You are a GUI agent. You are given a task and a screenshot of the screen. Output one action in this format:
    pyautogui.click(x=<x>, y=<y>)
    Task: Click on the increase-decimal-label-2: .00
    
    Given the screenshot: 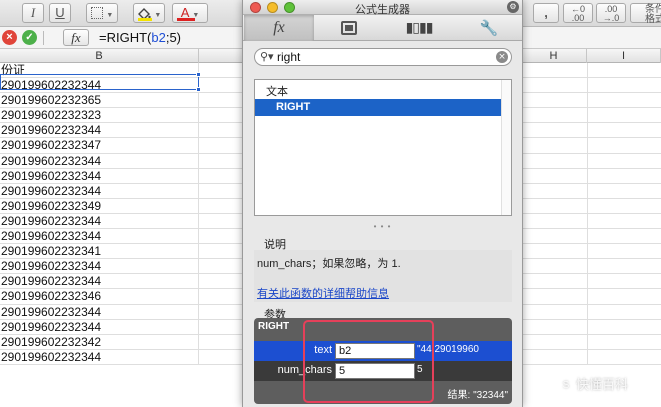 What is the action you would take?
    pyautogui.click(x=578, y=18)
    